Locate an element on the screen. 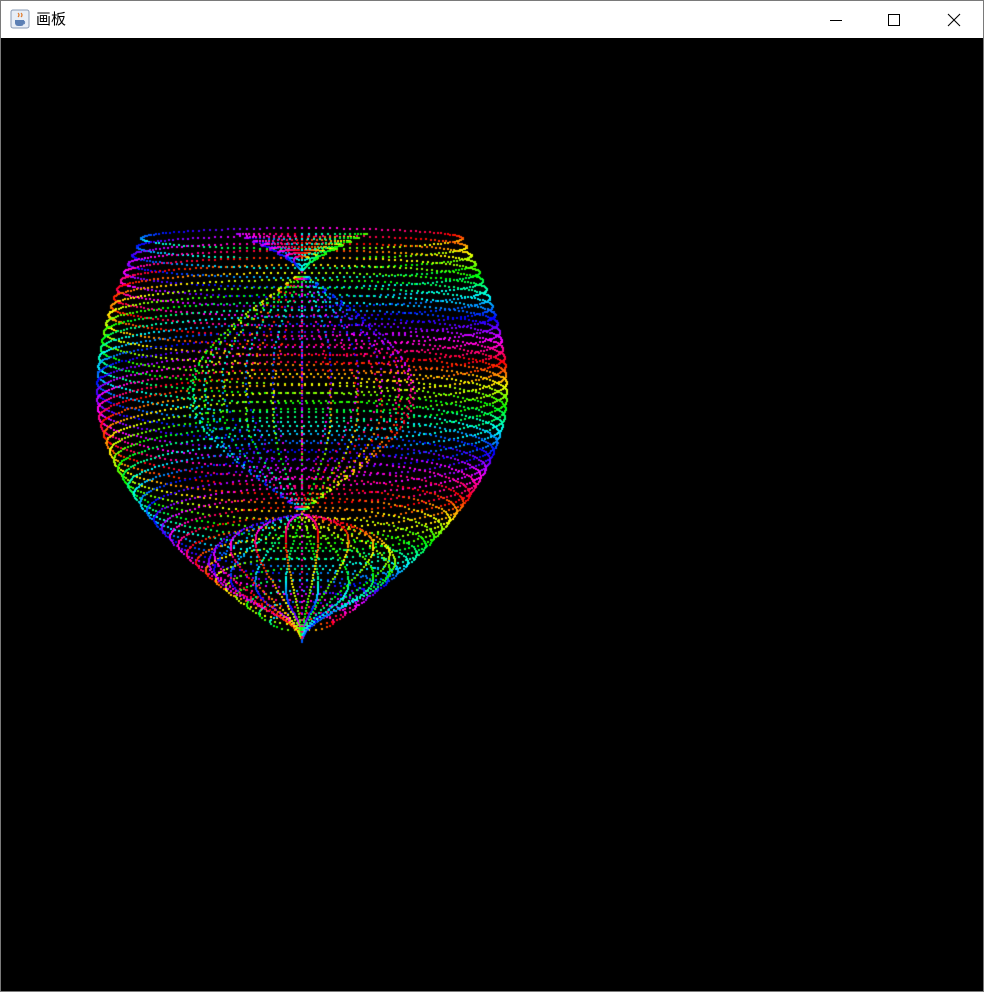 The image size is (984, 992). minimize-button is located at coordinates (836, 19).